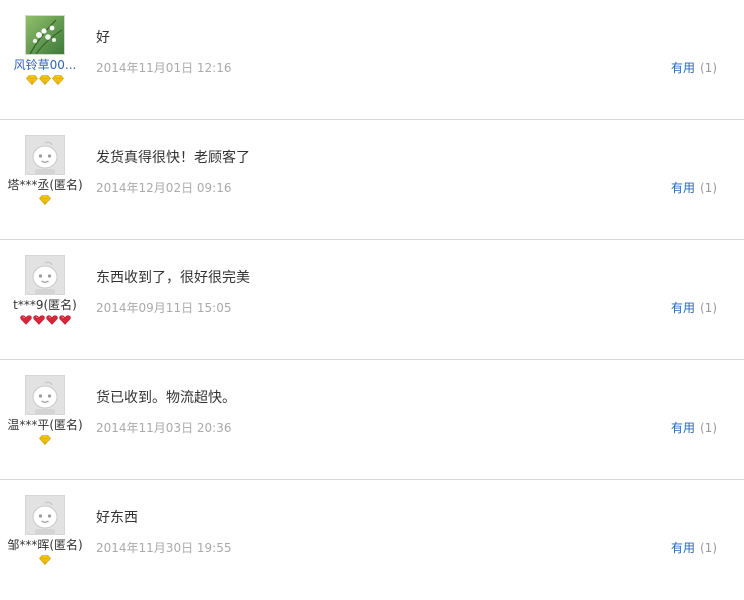 The width and height of the screenshot is (744, 600). I want to click on reviewer: 塔***丞(匿名), so click(45, 171).